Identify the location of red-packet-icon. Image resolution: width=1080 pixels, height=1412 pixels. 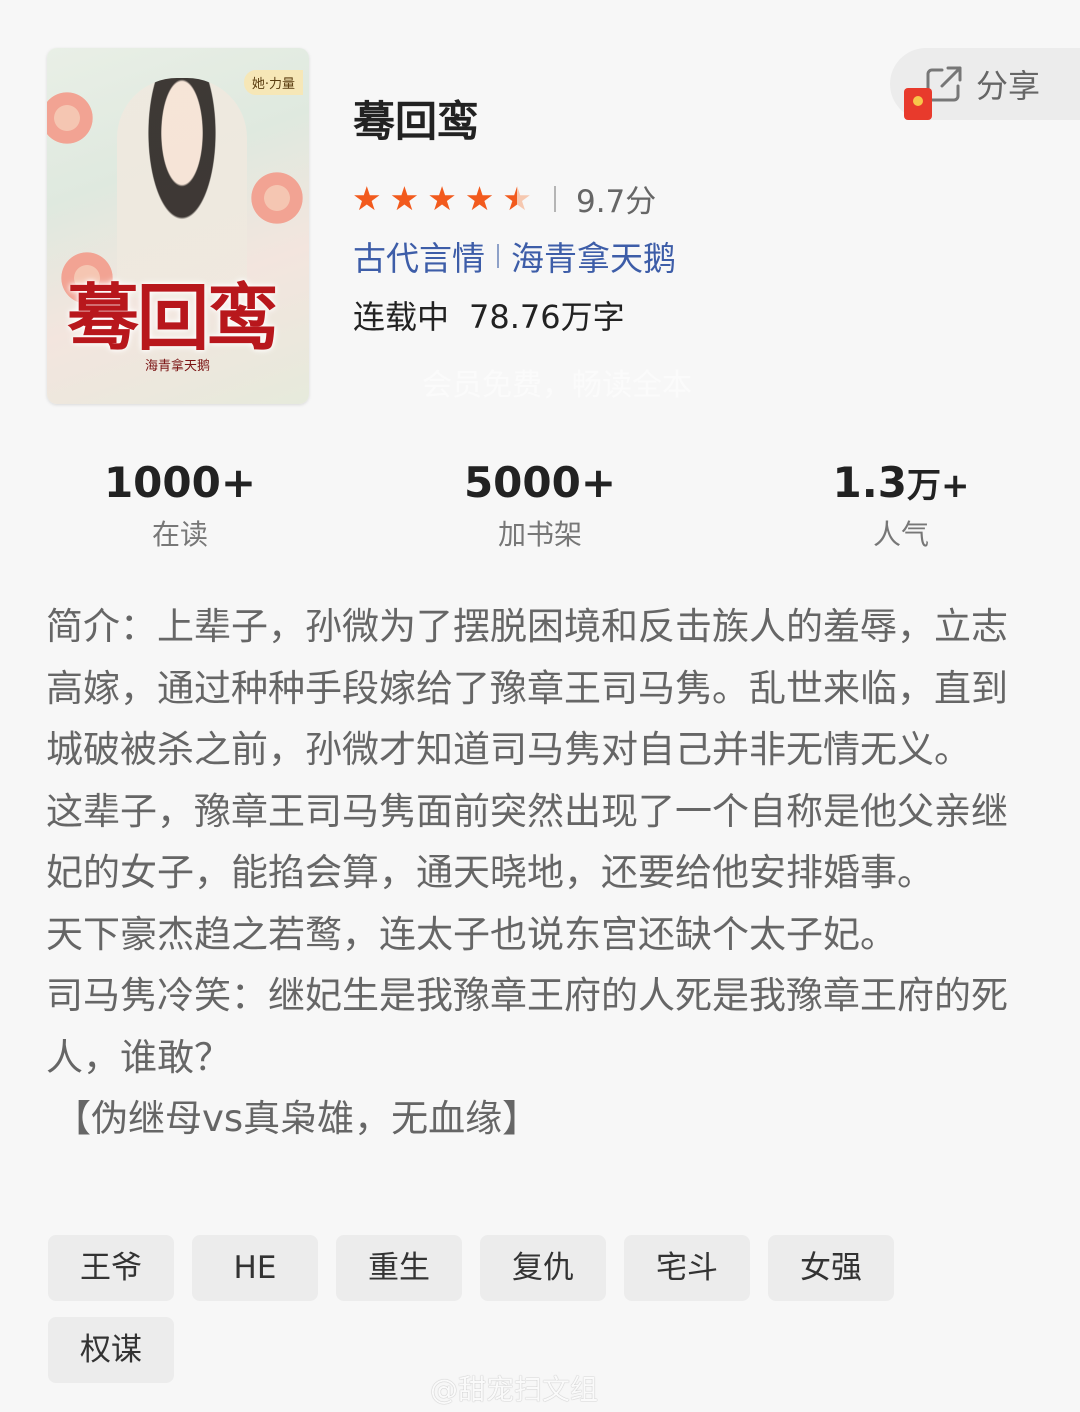
(918, 104).